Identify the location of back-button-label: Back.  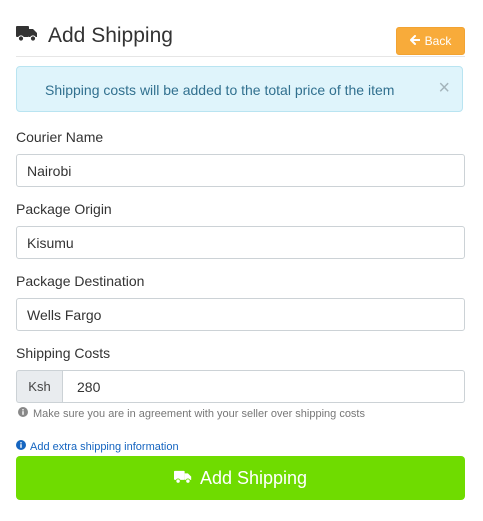
(438, 41).